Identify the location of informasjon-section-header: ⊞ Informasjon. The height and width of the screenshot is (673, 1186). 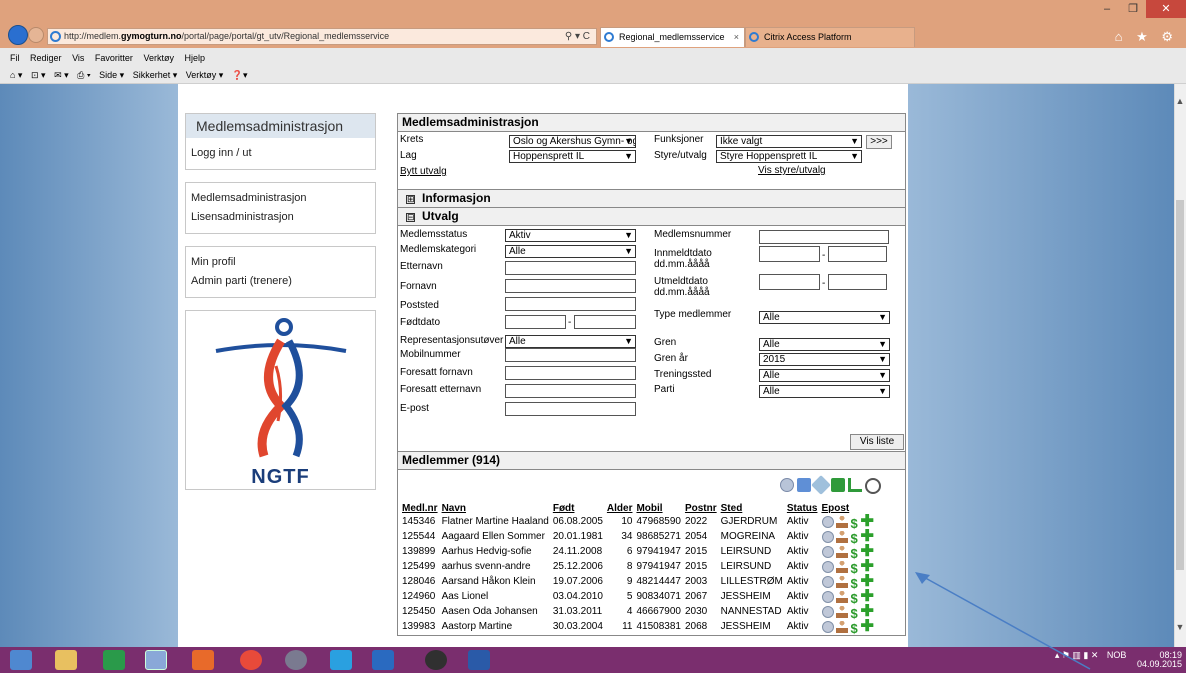
(651, 199).